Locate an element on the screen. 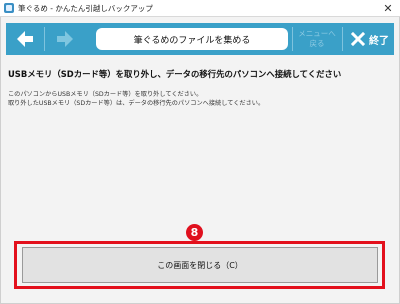  forward-button is located at coordinates (65, 39).